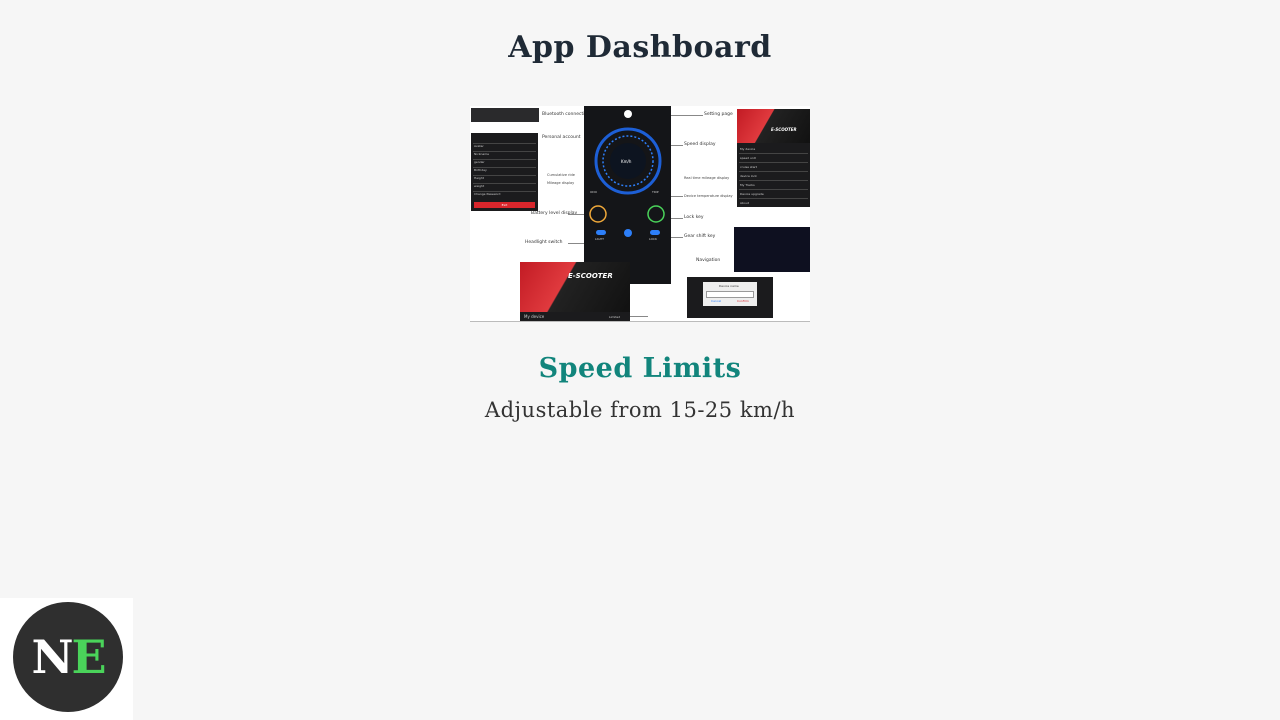  Describe the element at coordinates (708, 196) in the screenshot. I see `annotation-device-temp: Device temperature display` at that location.